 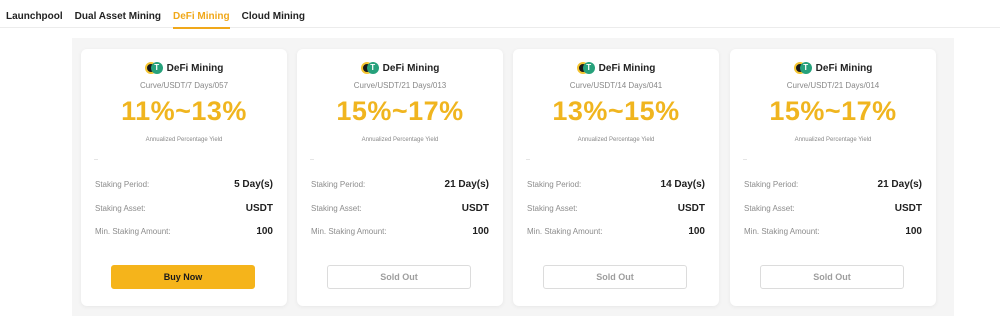 What do you see at coordinates (34, 14) in the screenshot?
I see `tab-launchpool: Launchpool` at bounding box center [34, 14].